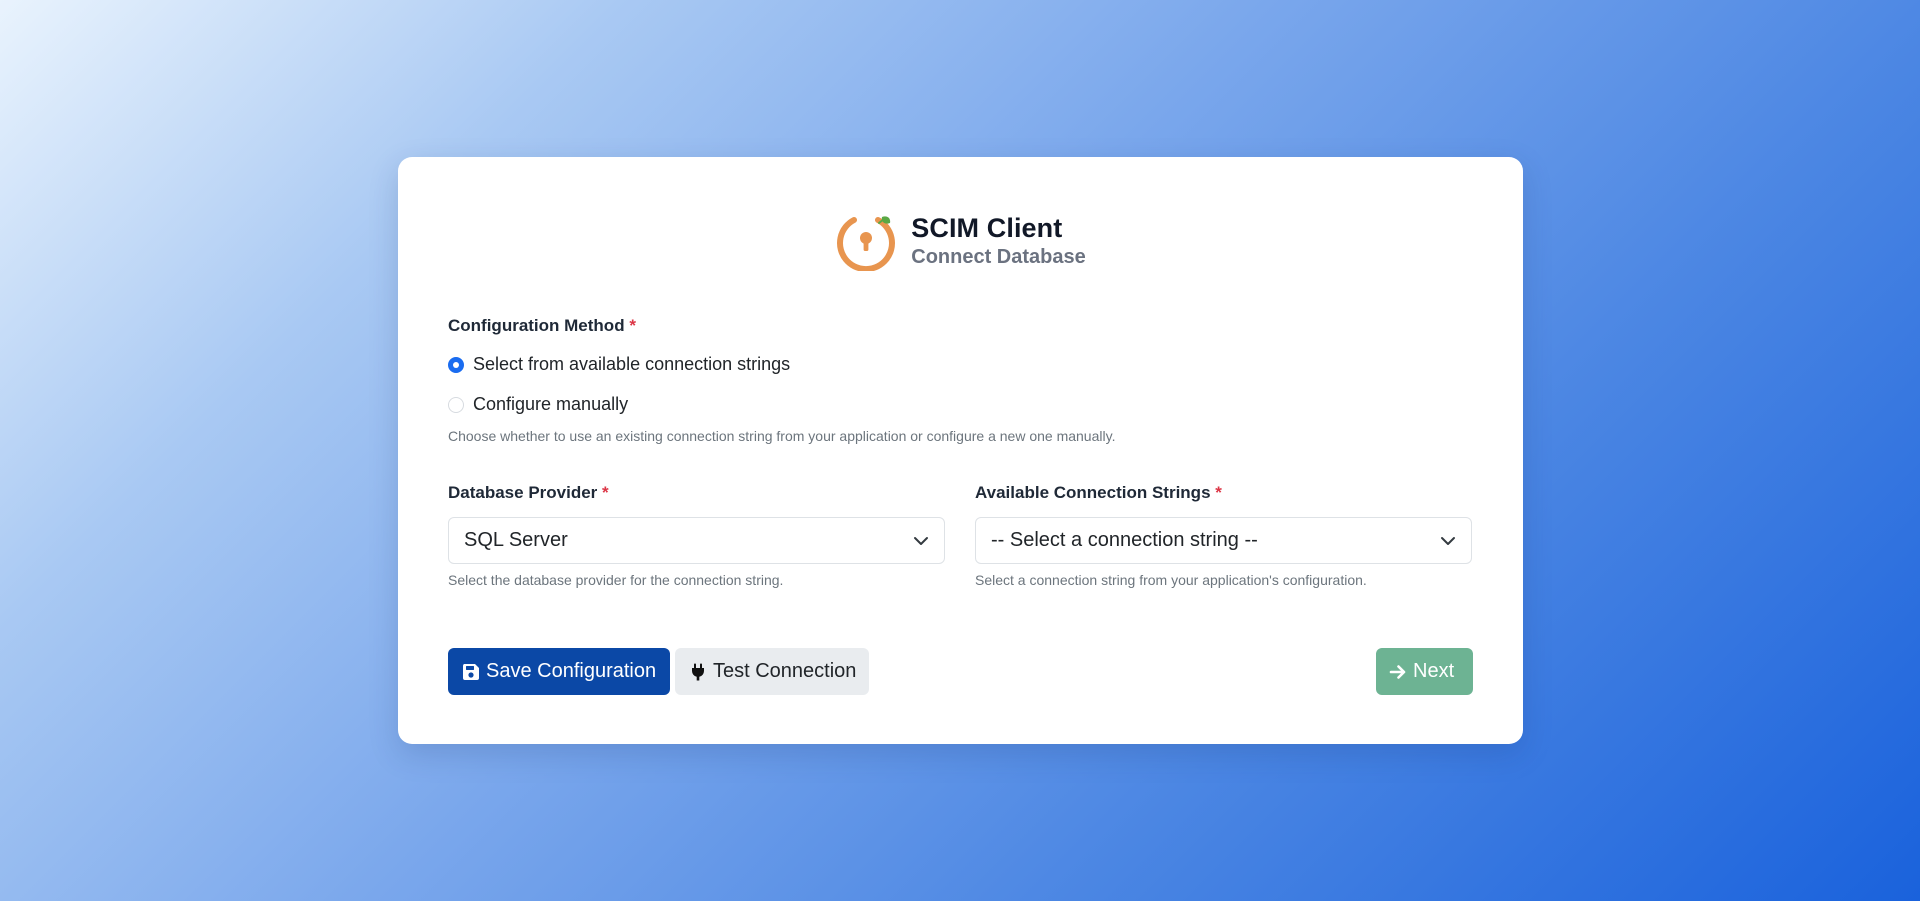 The image size is (1920, 901). Describe the element at coordinates (1093, 492) in the screenshot. I see `available-connection-strings-label-text: Available Connection Strings` at that location.